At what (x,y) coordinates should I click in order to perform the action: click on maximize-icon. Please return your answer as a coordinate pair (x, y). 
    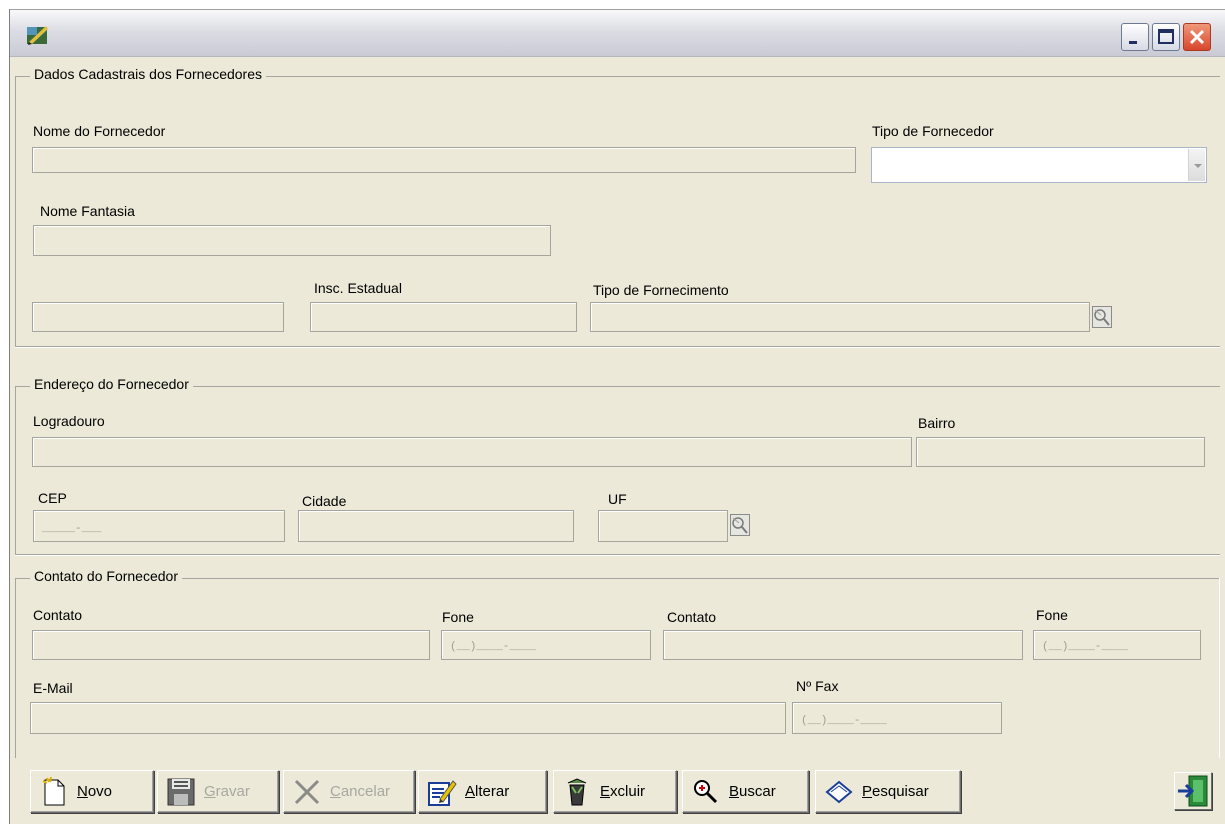
    Looking at the image, I should click on (1166, 36).